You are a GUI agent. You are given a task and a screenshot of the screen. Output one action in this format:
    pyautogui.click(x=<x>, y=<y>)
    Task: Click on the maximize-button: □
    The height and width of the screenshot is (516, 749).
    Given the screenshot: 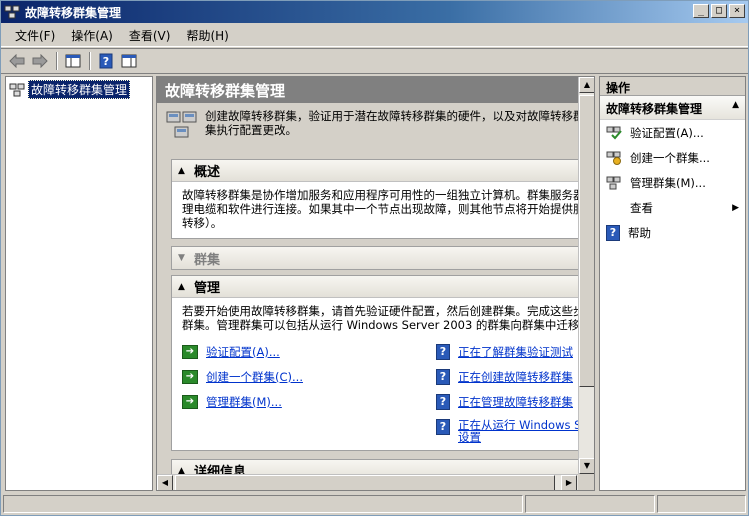 What is the action you would take?
    pyautogui.click(x=719, y=11)
    